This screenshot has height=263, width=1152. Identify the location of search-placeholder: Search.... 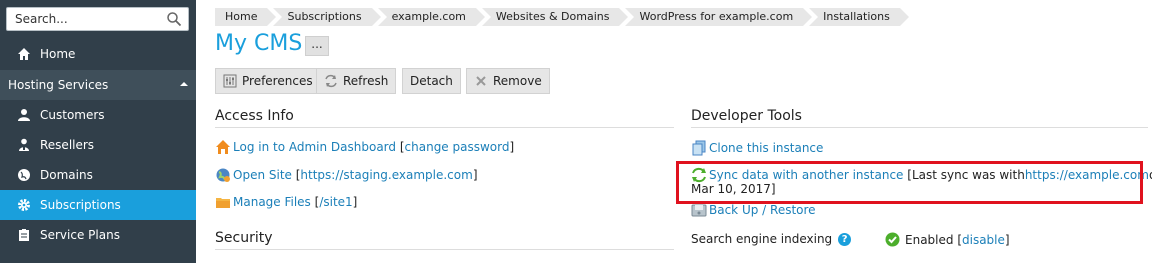
(41, 19).